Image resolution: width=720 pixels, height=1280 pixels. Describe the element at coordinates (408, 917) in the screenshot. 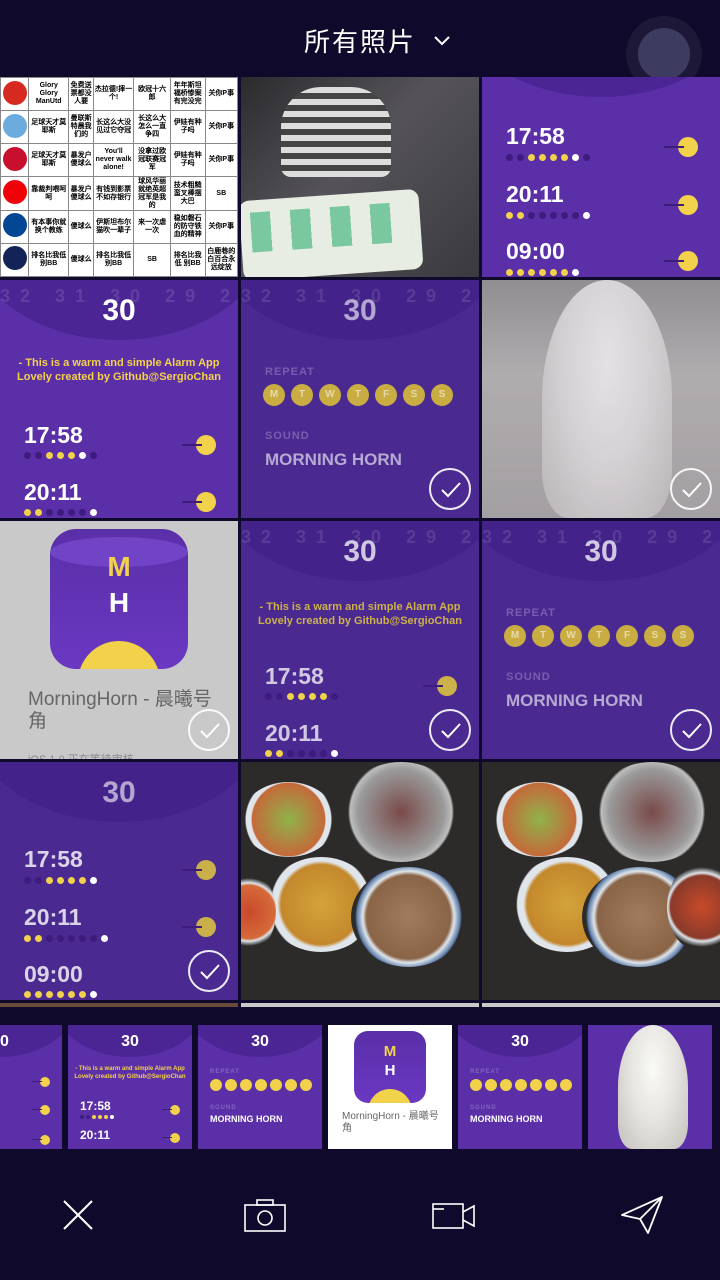

I see `plate` at that location.